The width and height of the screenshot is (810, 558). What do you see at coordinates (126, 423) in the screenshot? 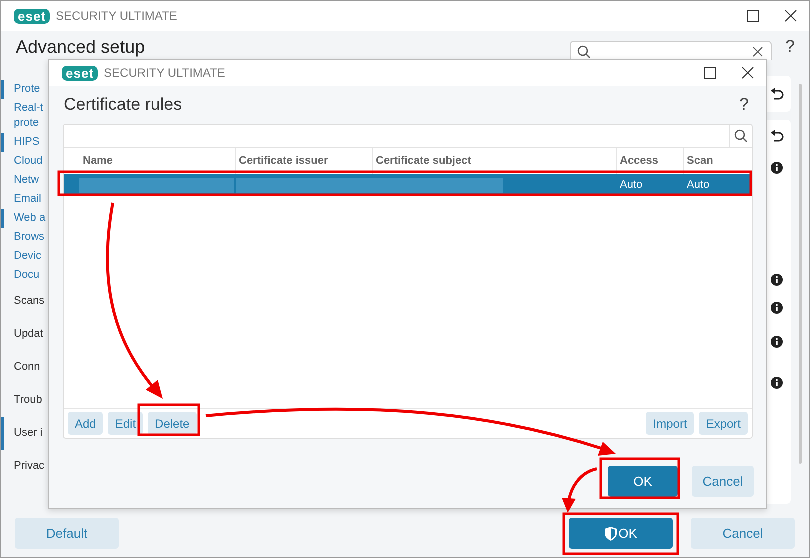
I see `table-action-button: Edit` at bounding box center [126, 423].